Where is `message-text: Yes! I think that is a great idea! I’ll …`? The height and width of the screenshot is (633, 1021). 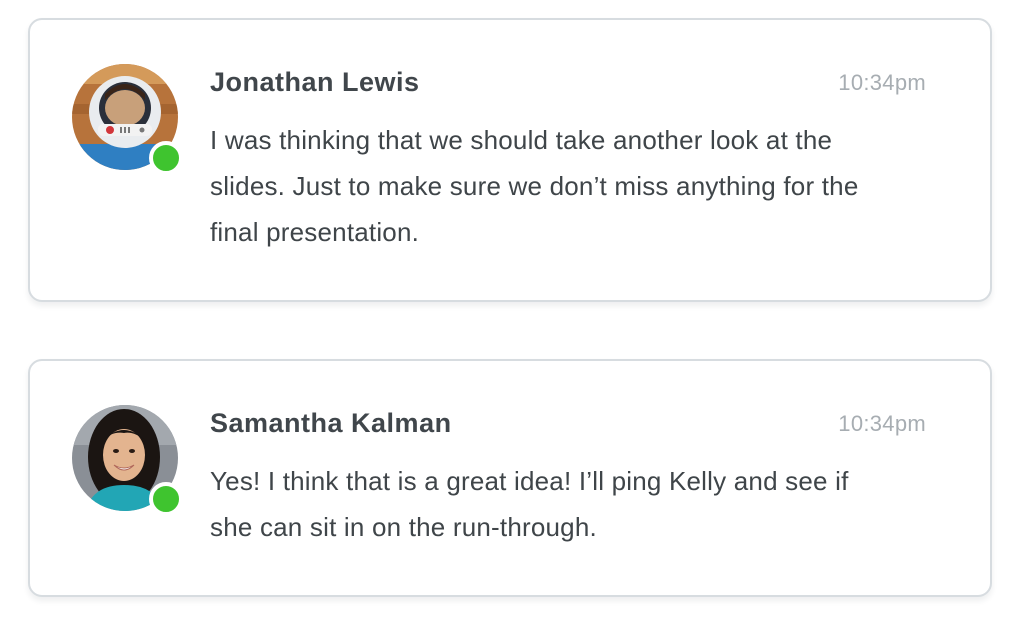
message-text: Yes! I think that is a great idea! I’ll … is located at coordinates (529, 504).